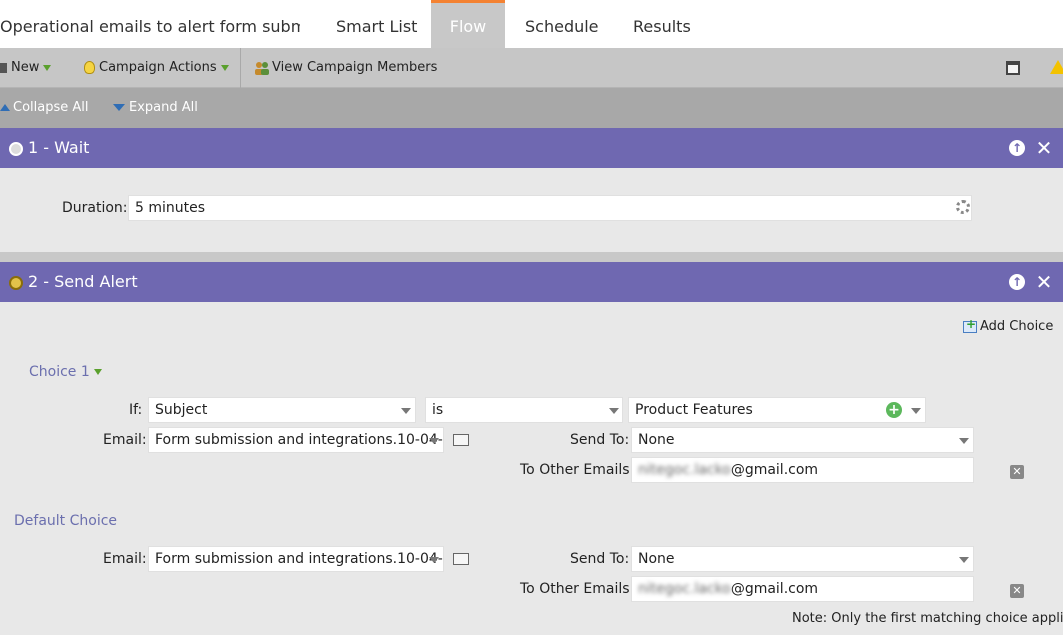 This screenshot has width=1063, height=635. I want to click on step-header-send-alert: 2 - Send Alert ↑ ✕, so click(531, 282).